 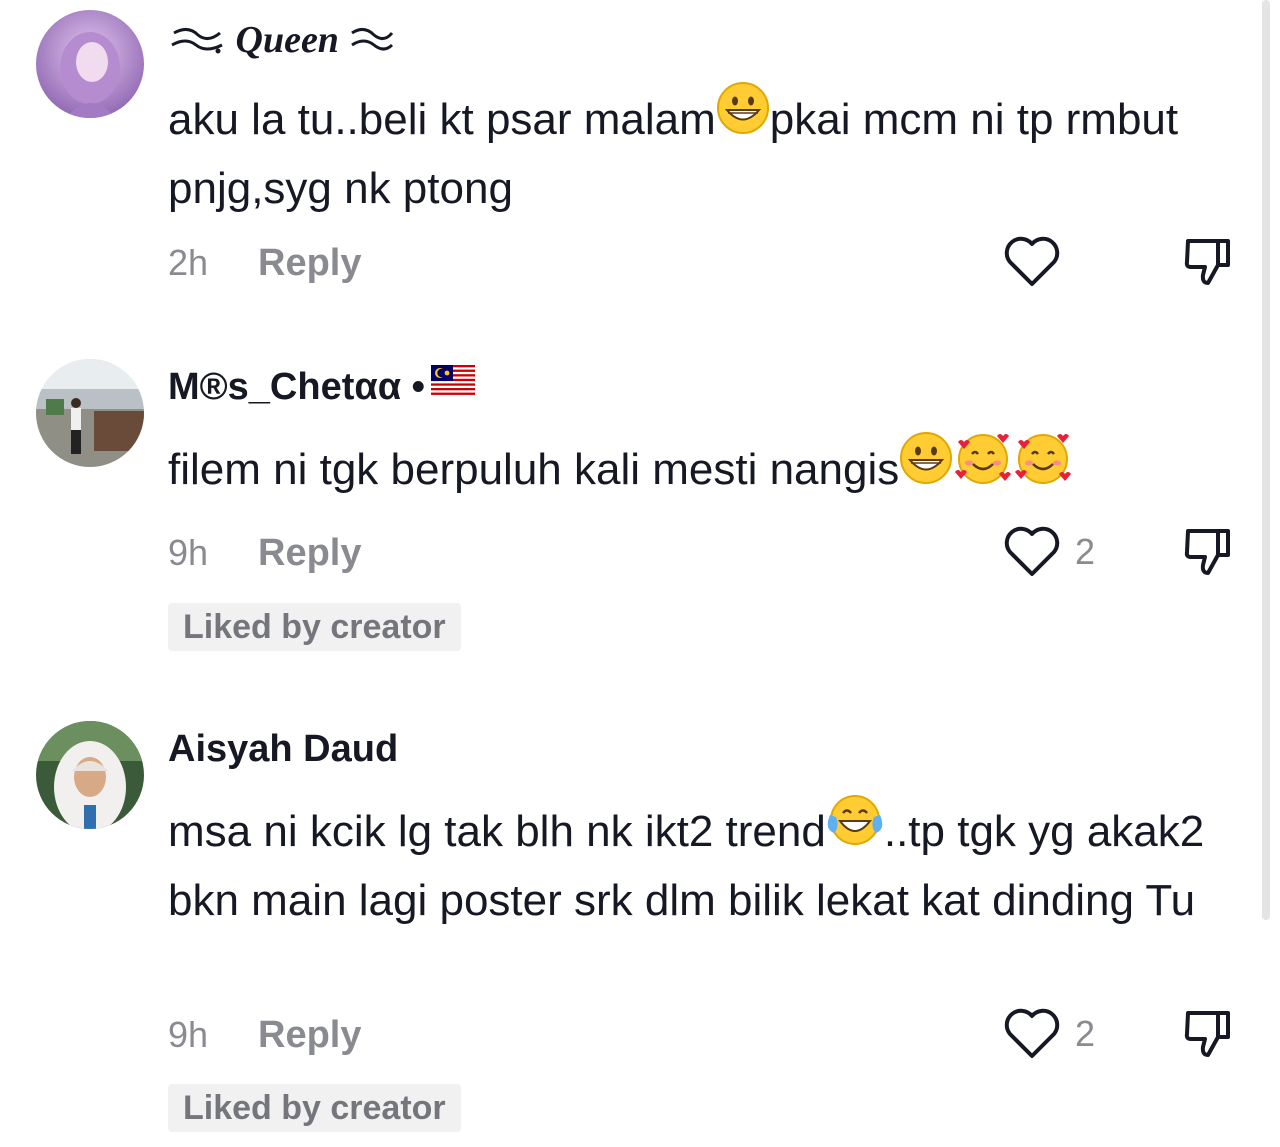 I want to click on comment-meta: 2h Reply, so click(x=264, y=263).